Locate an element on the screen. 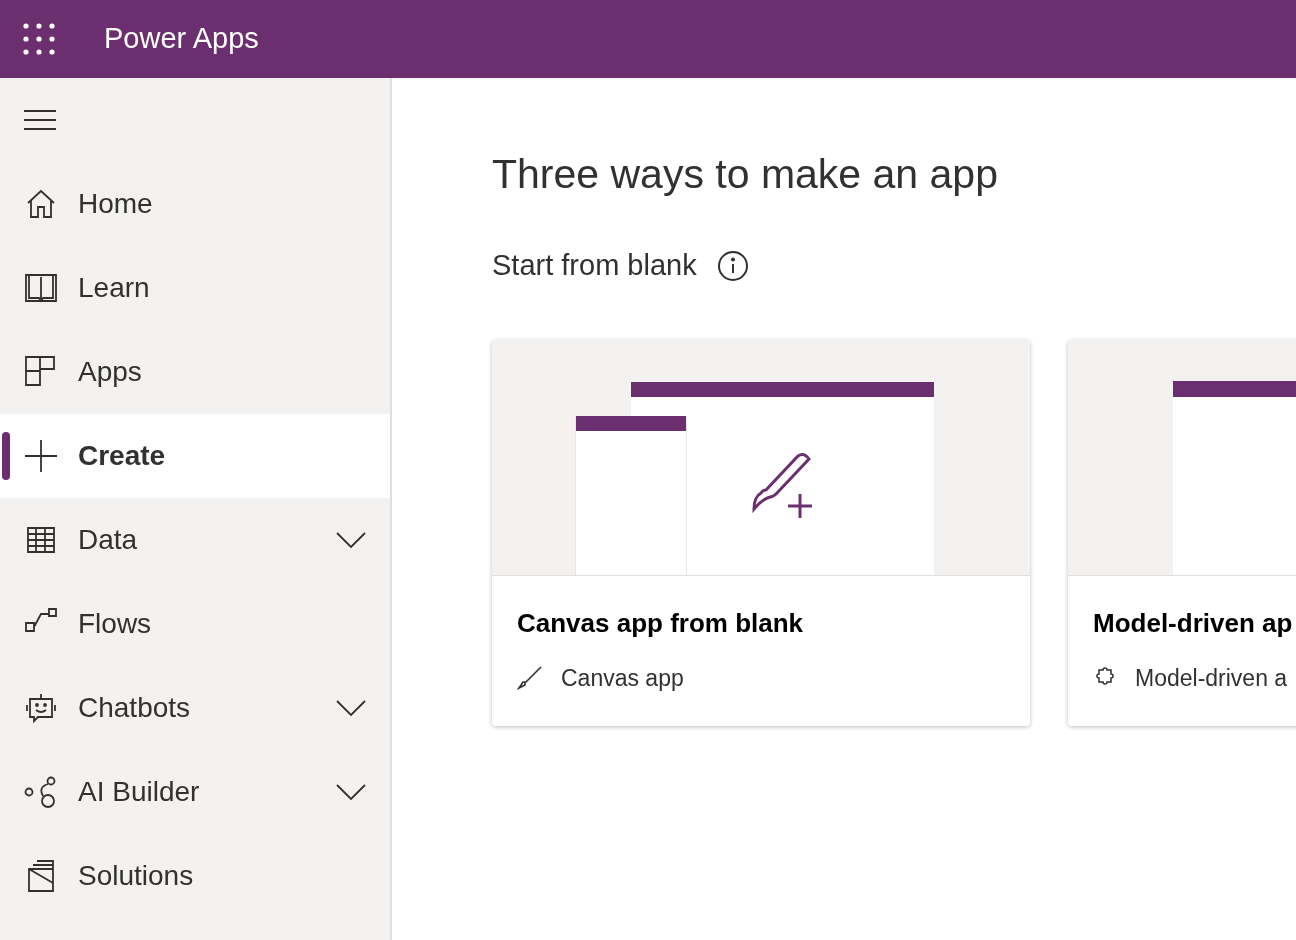  brush-icon is located at coordinates (530, 677).